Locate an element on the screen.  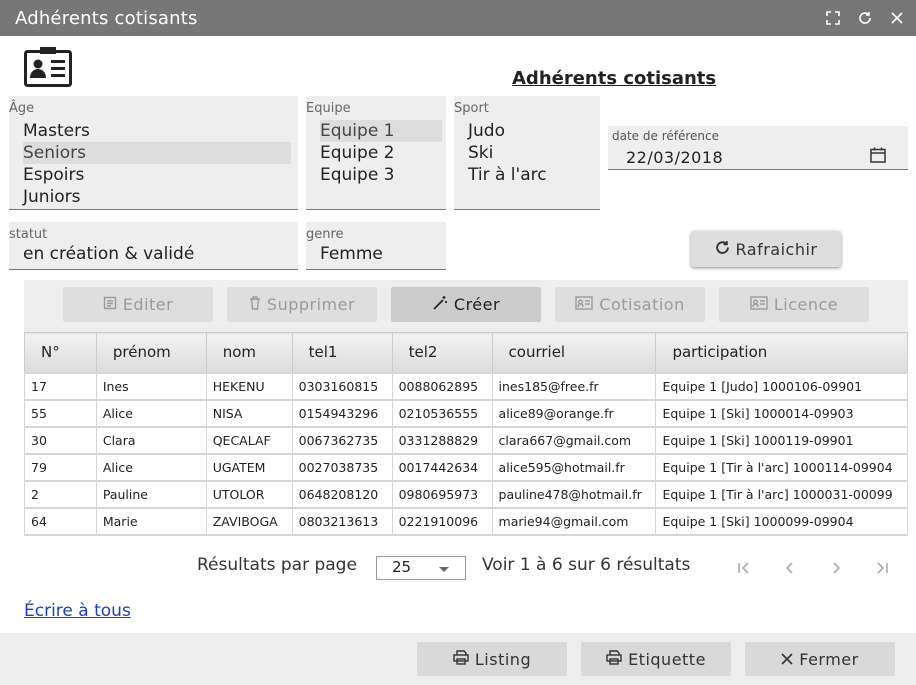
cotisation-button: Cotisation is located at coordinates (630, 304).